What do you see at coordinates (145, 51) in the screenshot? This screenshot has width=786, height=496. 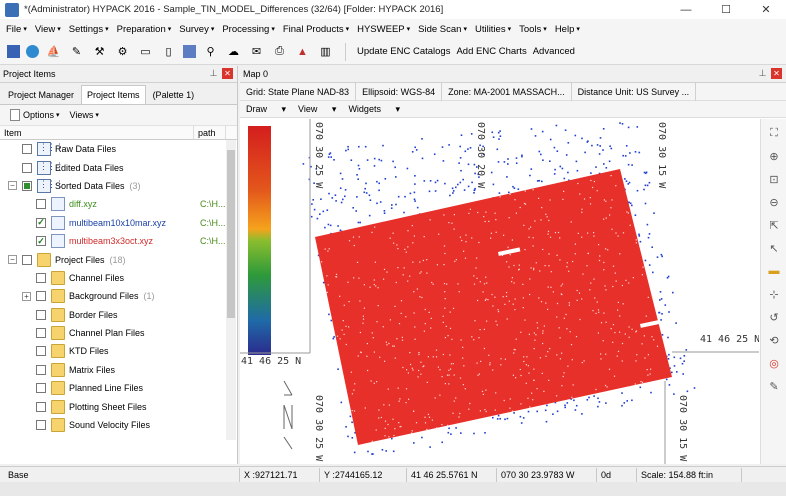 I see `document-icon: ▭` at bounding box center [145, 51].